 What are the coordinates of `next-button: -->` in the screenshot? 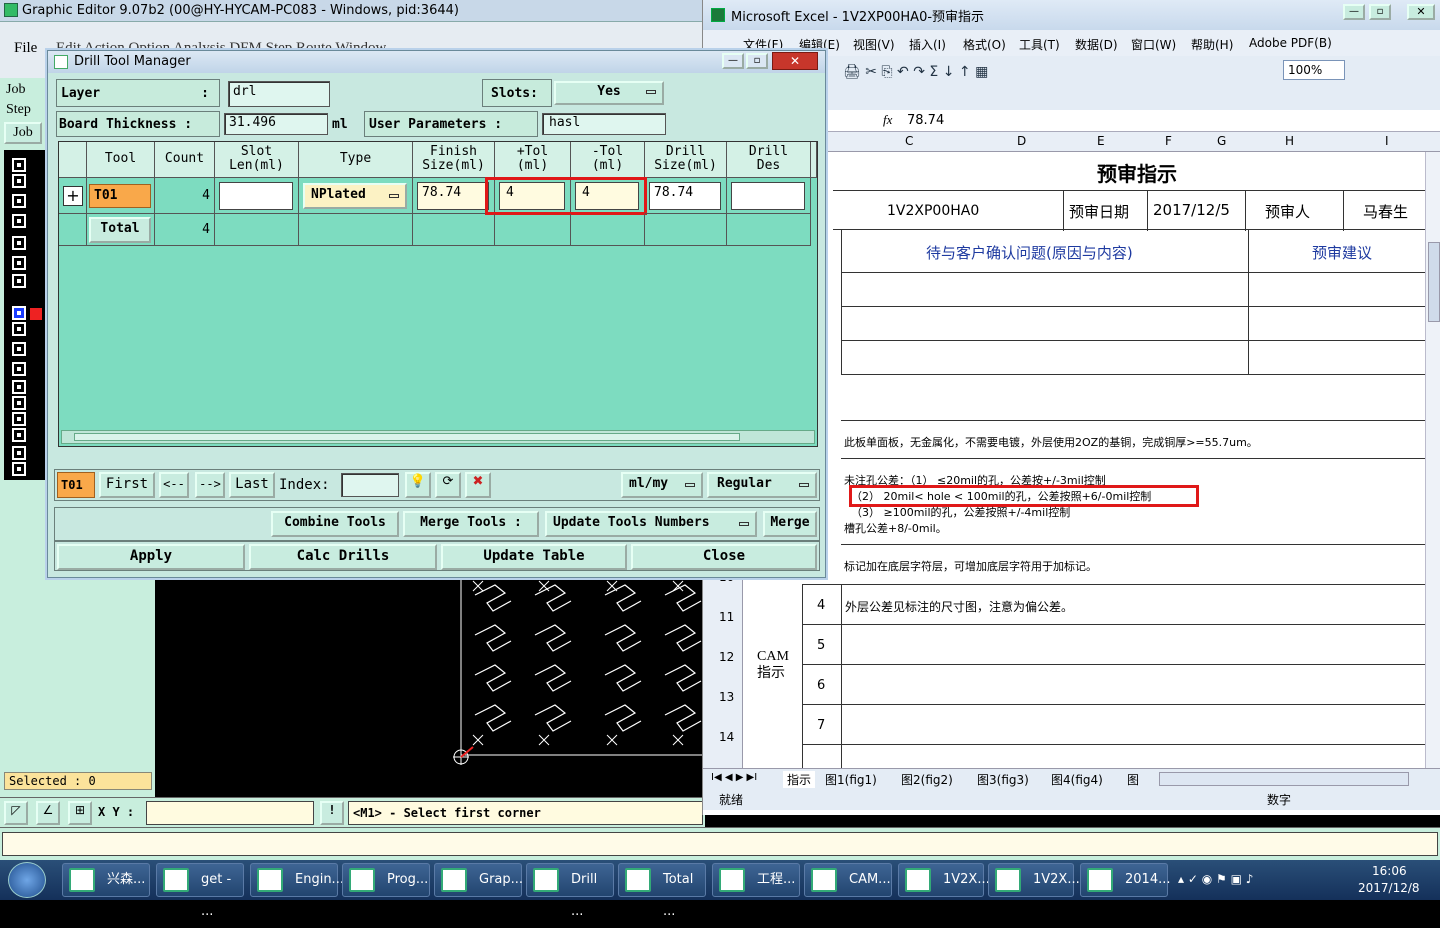 It's located at (210, 485).